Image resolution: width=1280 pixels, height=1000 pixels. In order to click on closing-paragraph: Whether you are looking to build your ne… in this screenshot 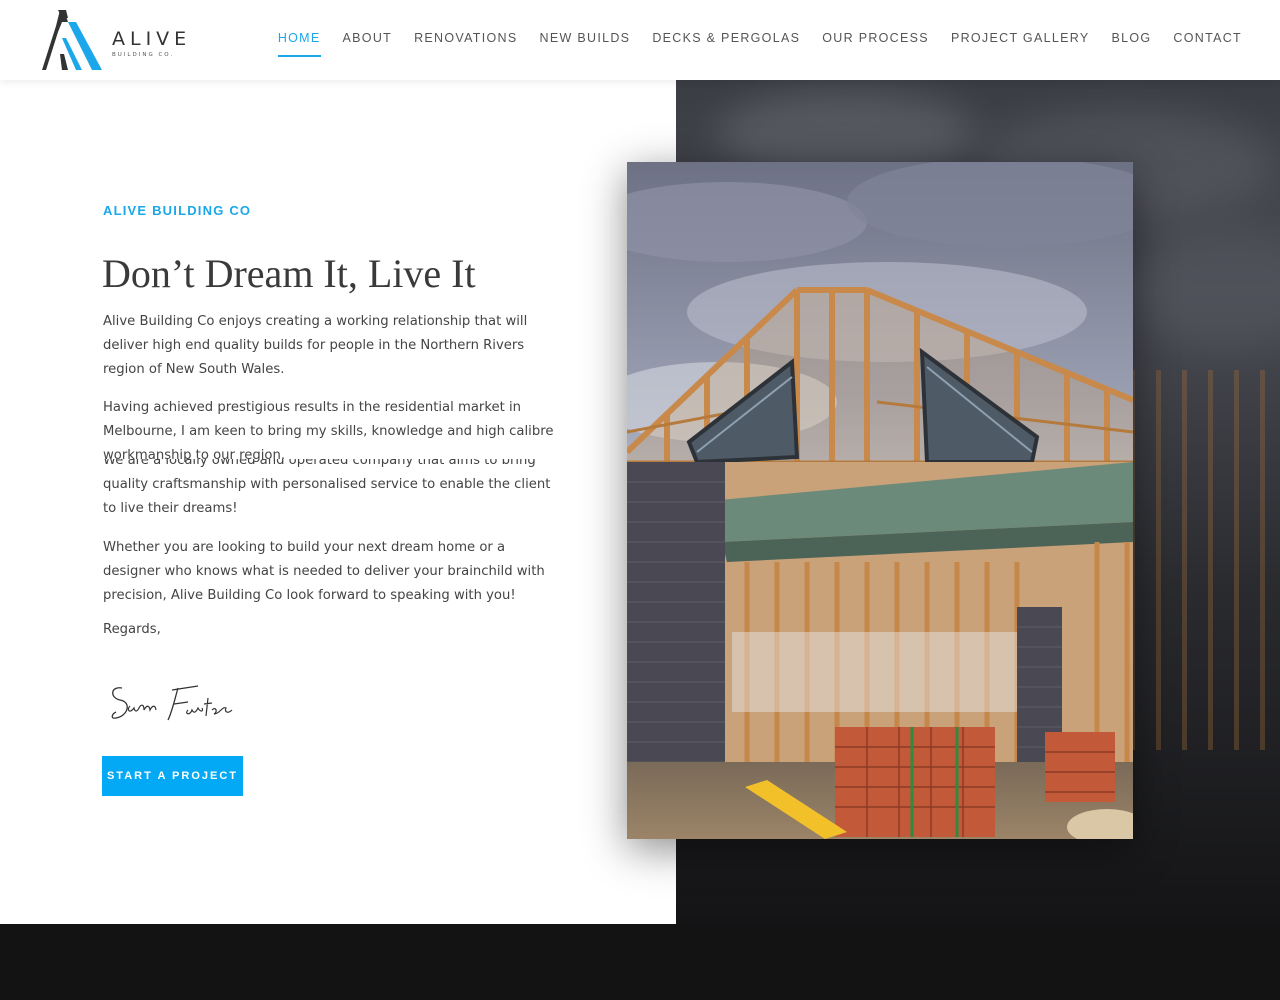, I will do `click(324, 571)`.